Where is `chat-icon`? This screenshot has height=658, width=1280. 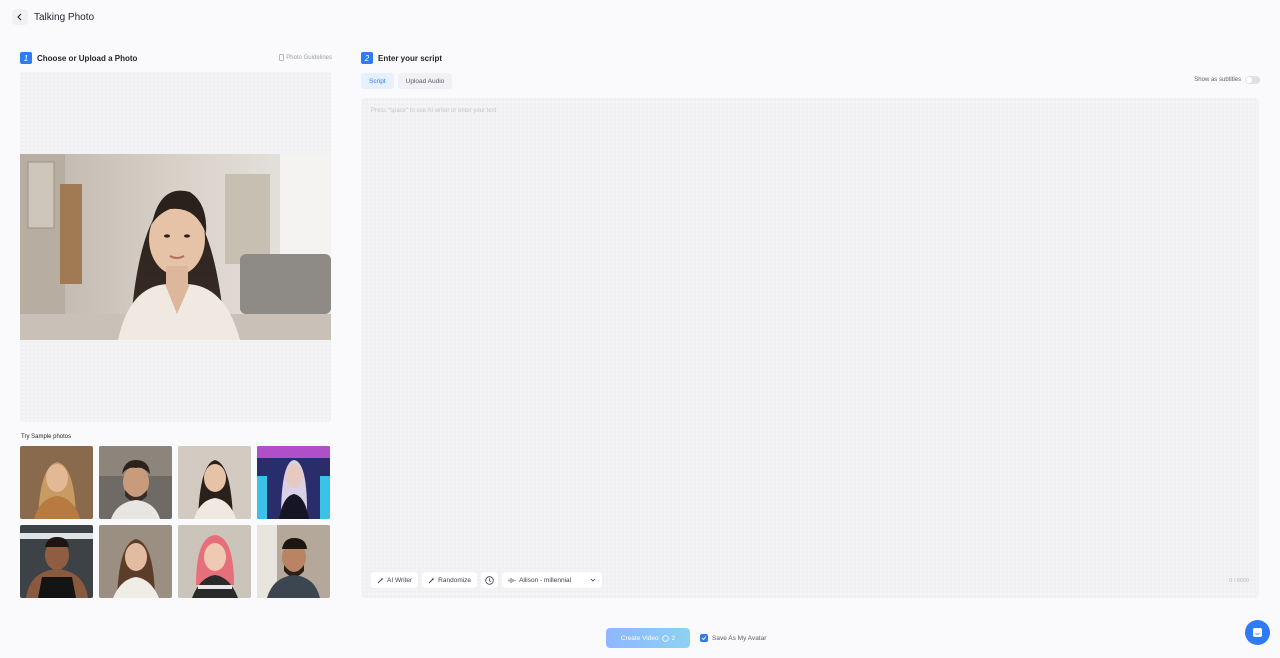 chat-icon is located at coordinates (1257, 632).